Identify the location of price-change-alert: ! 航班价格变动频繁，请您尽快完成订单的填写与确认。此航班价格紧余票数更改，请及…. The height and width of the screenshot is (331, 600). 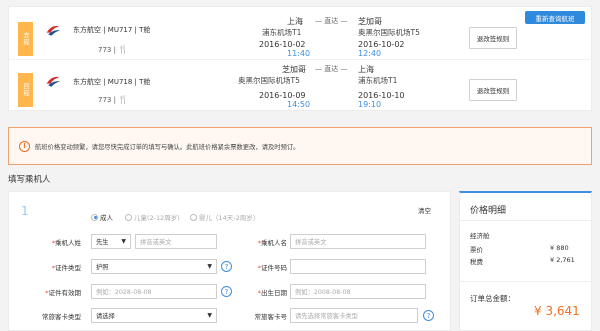
(300, 146).